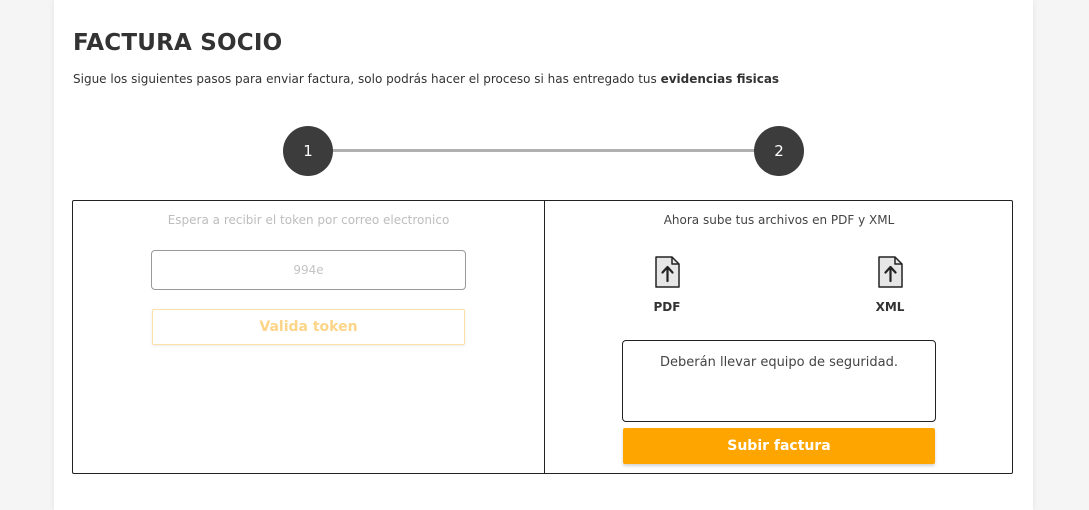 The image size is (1089, 510). What do you see at coordinates (544, 337) in the screenshot?
I see `panel-divider` at bounding box center [544, 337].